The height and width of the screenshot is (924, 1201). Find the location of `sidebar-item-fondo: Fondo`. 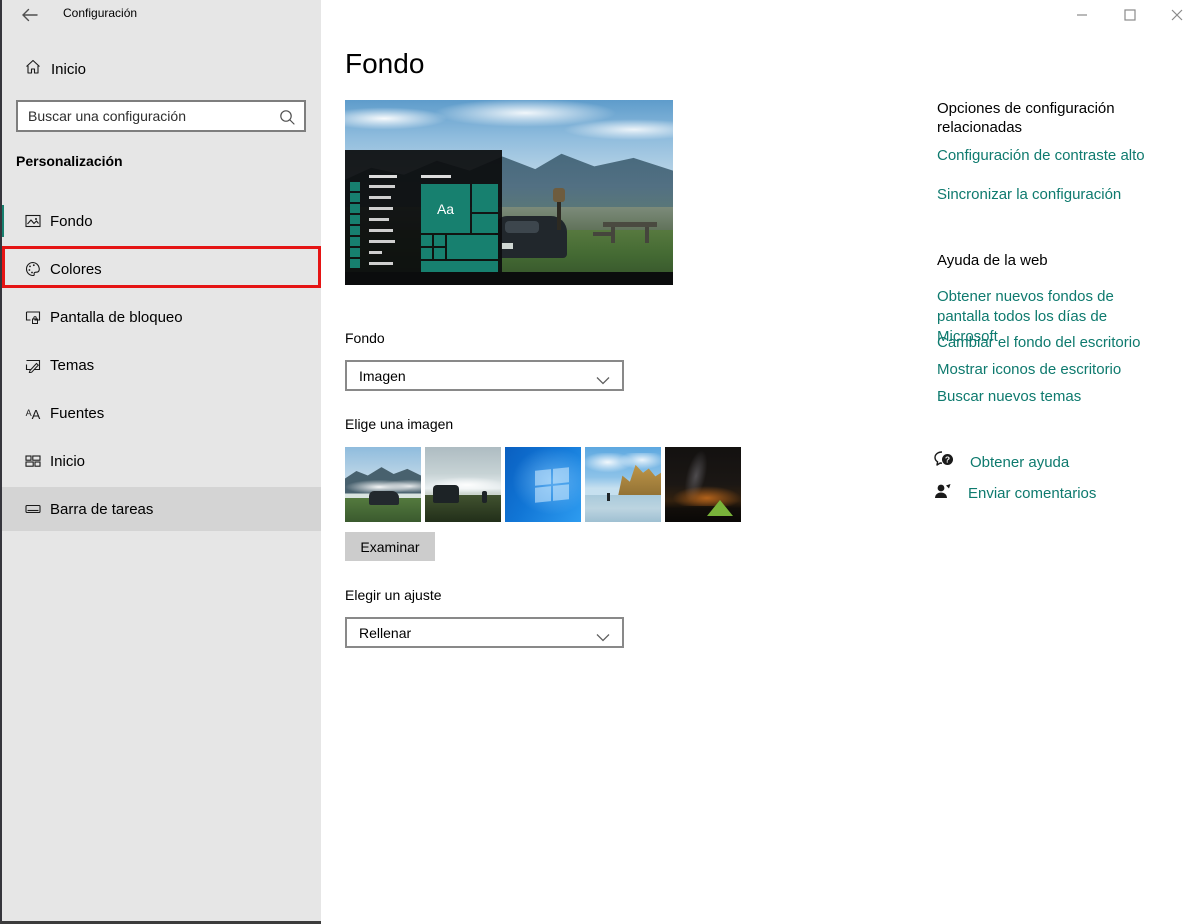

sidebar-item-fondo: Fondo is located at coordinates (160, 221).